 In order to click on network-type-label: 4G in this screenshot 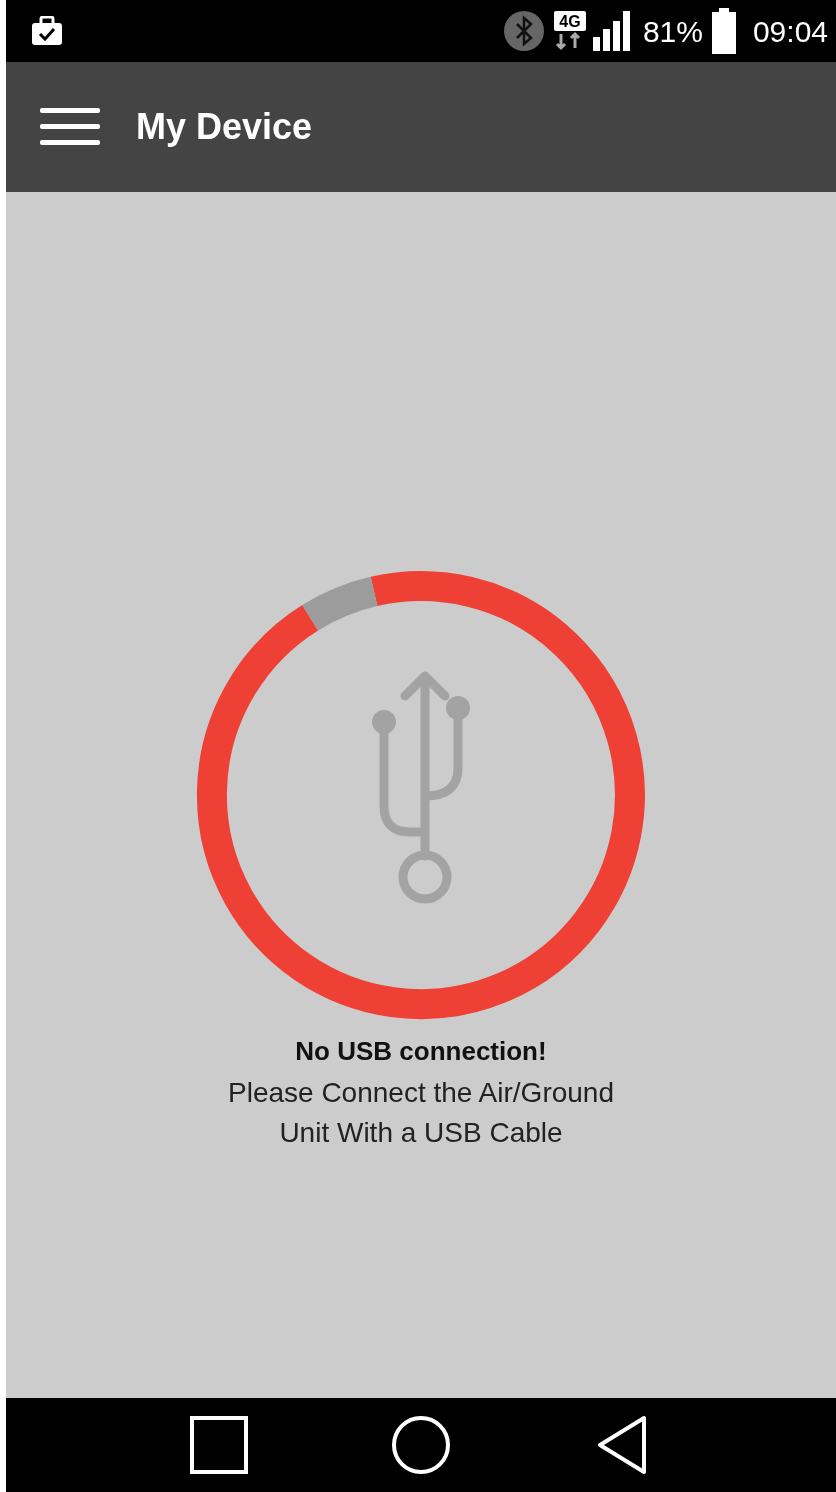, I will do `click(570, 21)`.